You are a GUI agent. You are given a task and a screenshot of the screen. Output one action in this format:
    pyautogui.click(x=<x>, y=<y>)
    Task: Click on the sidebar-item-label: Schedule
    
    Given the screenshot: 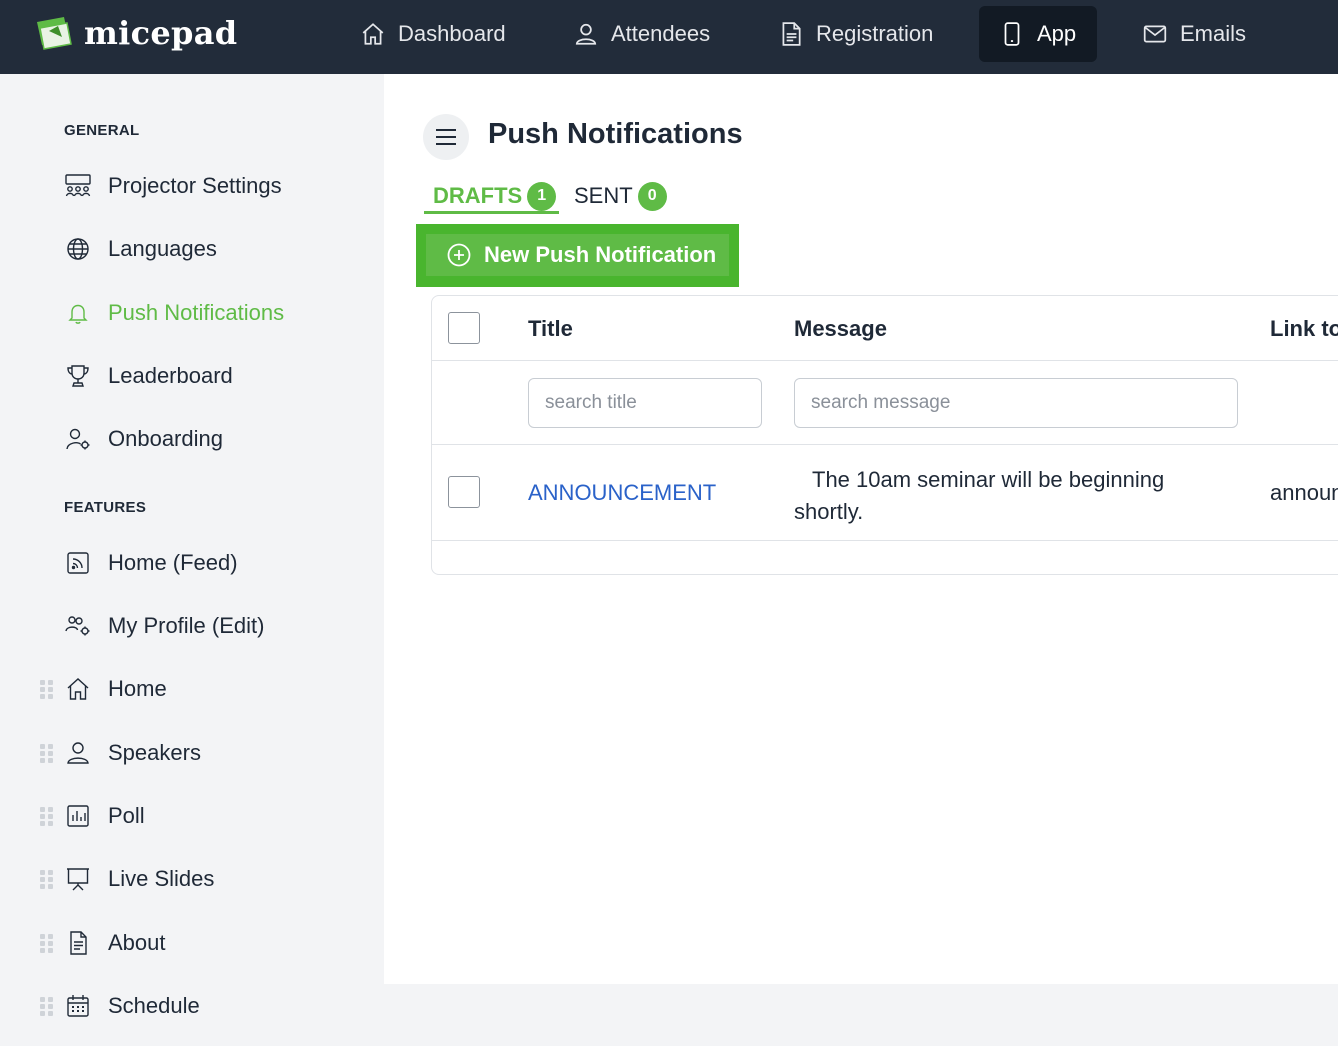 What is the action you would take?
    pyautogui.click(x=154, y=1005)
    